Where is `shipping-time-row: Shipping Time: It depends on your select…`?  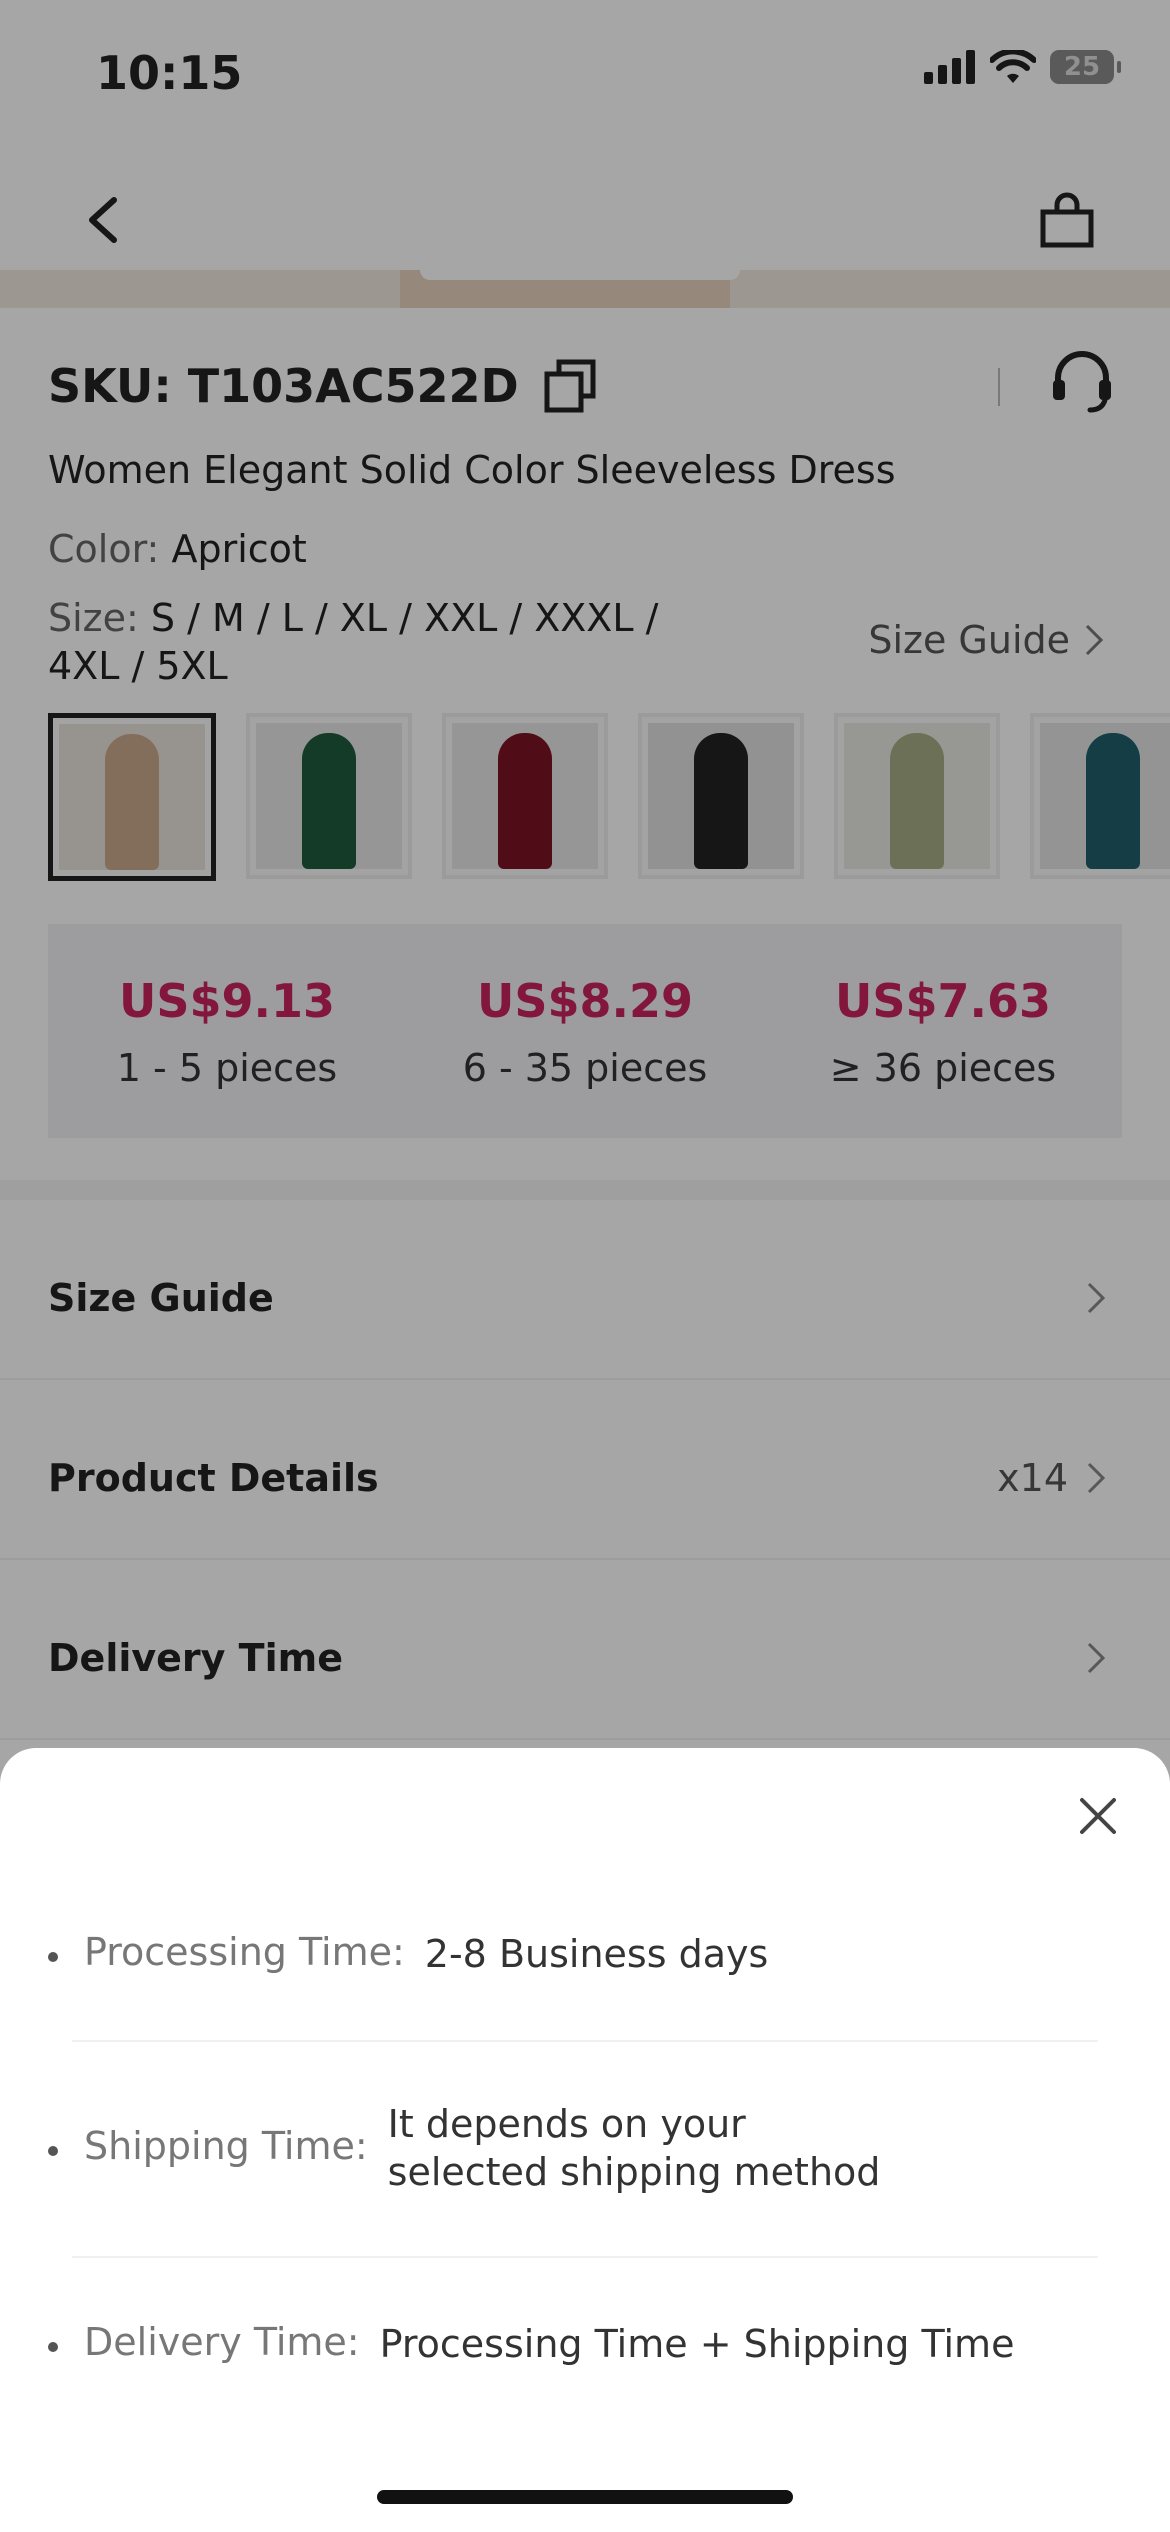 shipping-time-row: Shipping Time: It depends on your select… is located at coordinates (573, 2148).